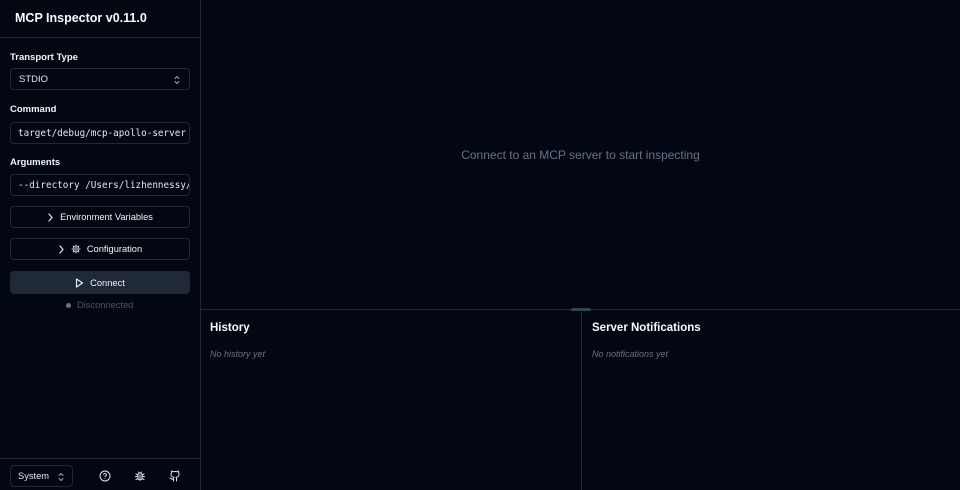 The width and height of the screenshot is (960, 490). What do you see at coordinates (76, 249) in the screenshot?
I see `gear-icon` at bounding box center [76, 249].